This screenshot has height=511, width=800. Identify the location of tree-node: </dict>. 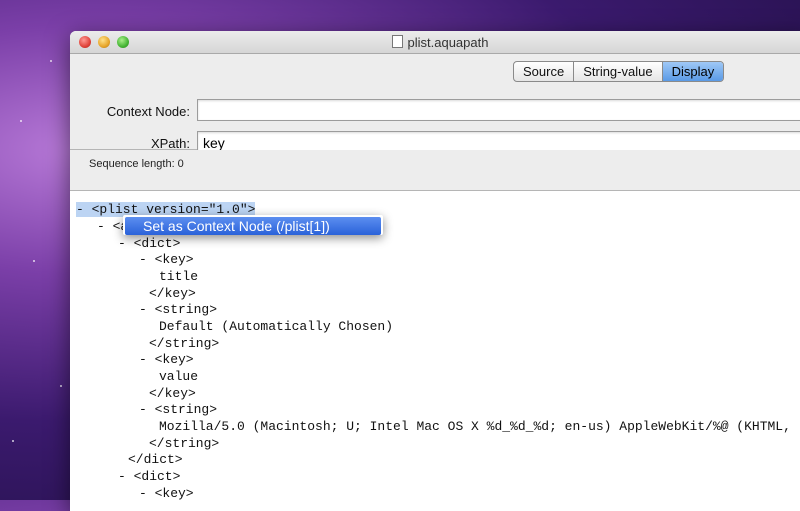
(155, 459).